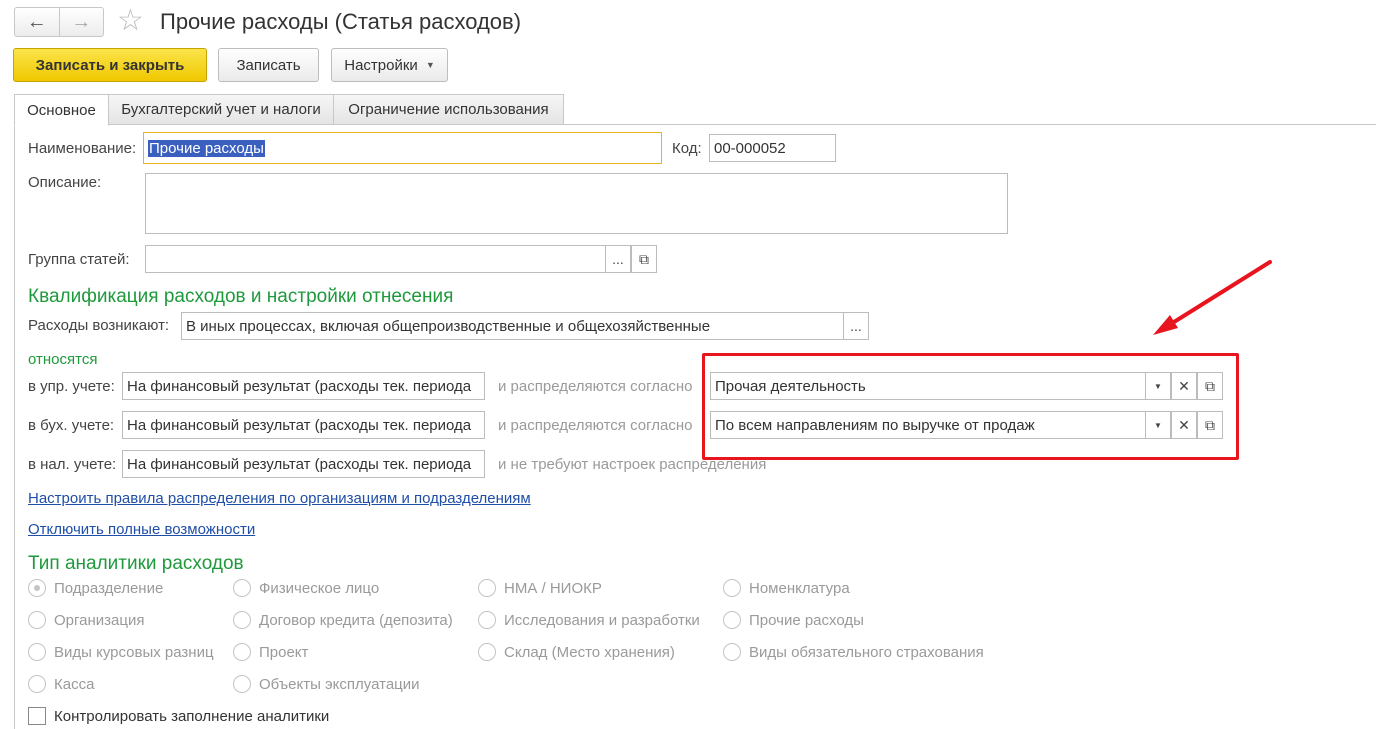 The height and width of the screenshot is (729, 1376). What do you see at coordinates (65, 182) in the screenshot?
I see `description-label: Описание:` at bounding box center [65, 182].